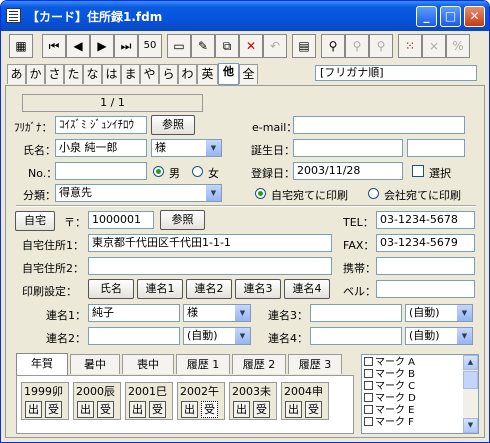 This screenshot has width=490, height=443. Describe the element at coordinates (209, 289) in the screenshot. I see `print-setting-joint2-button: 連名2` at that location.